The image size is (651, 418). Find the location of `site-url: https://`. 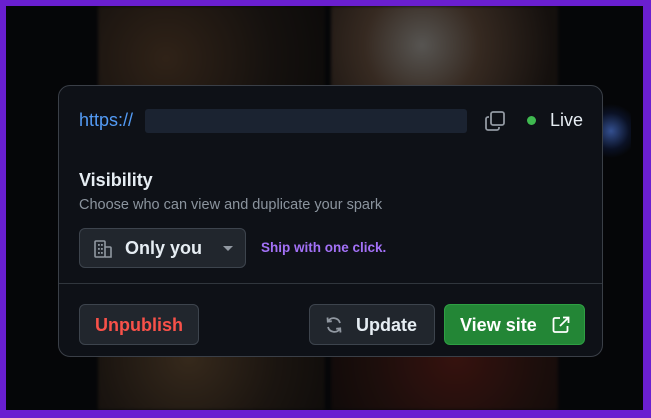

site-url: https:// is located at coordinates (106, 120).